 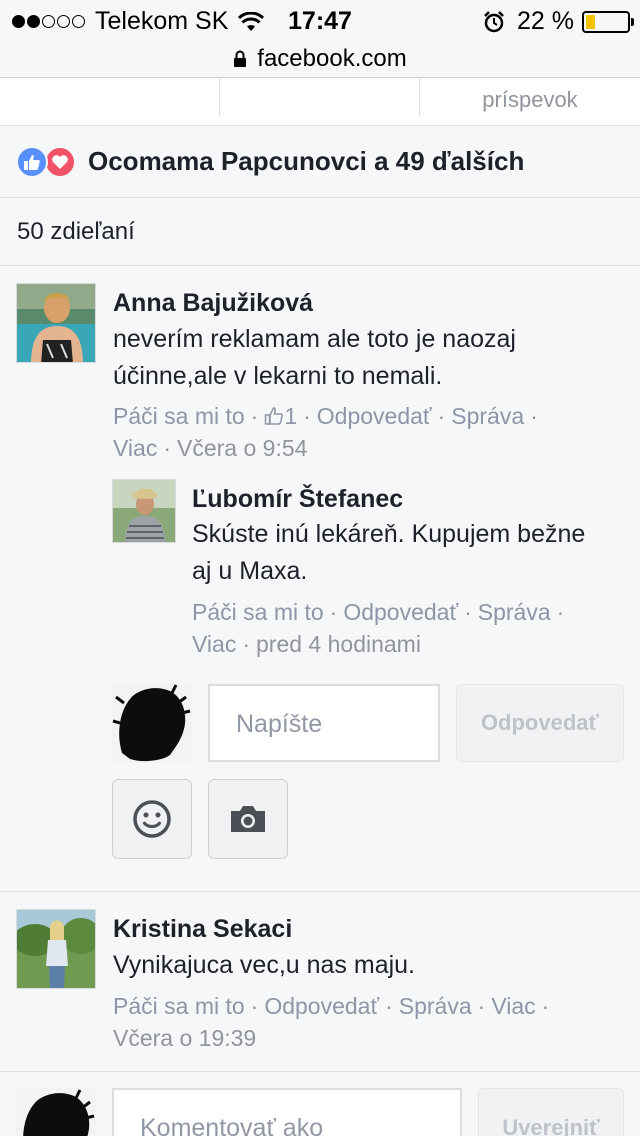 I want to click on comment-text: Vynikajuca vec,u nas maju., so click(x=264, y=965).